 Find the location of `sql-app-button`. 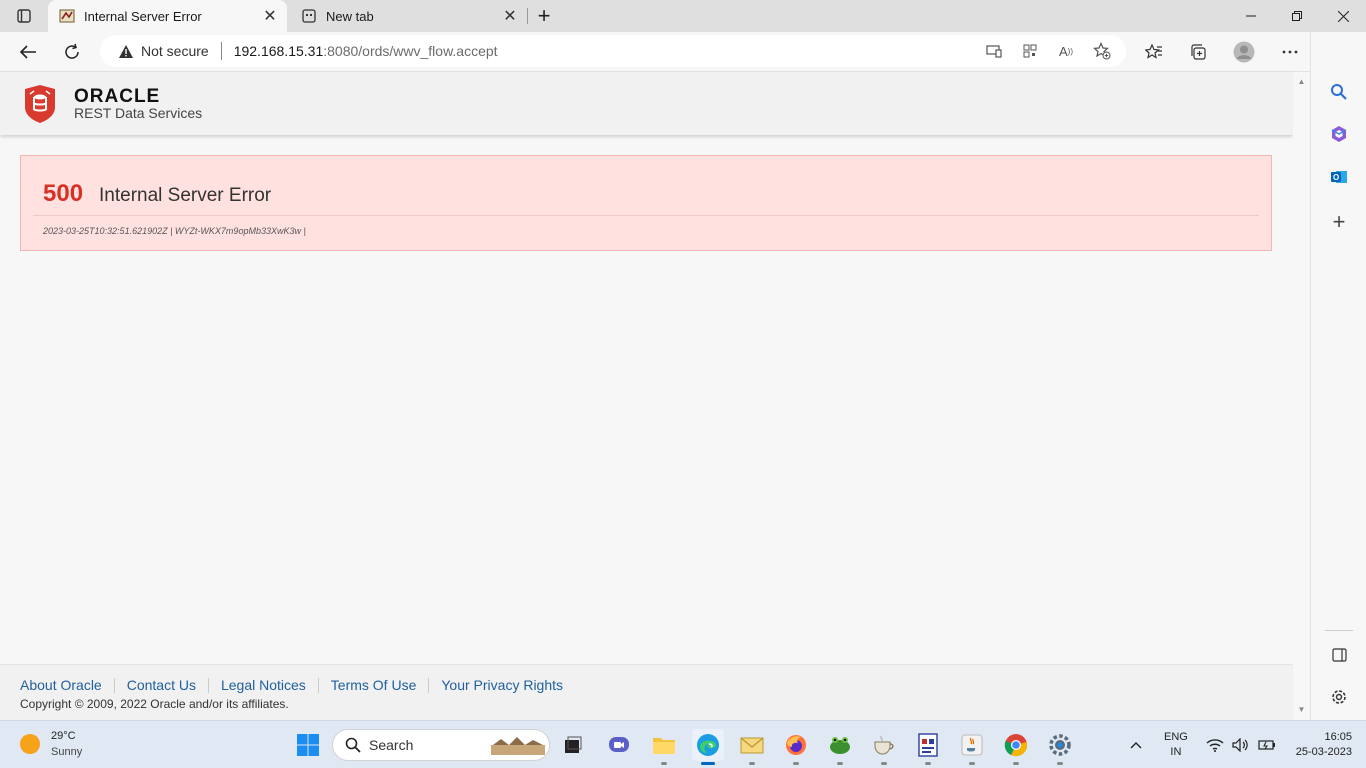

sql-app-button is located at coordinates (884, 747).